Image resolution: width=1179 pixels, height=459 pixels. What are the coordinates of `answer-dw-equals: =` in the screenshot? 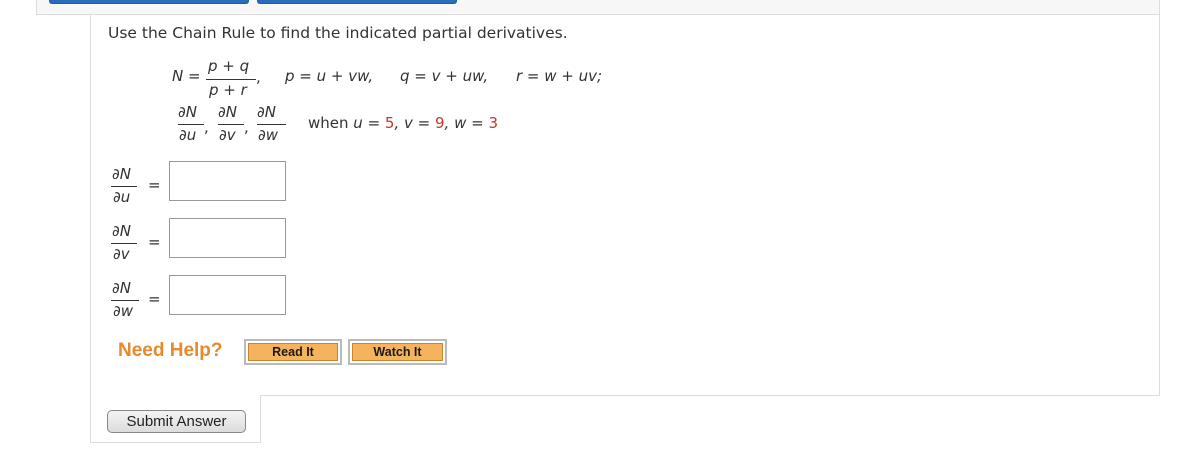 It's located at (154, 299).